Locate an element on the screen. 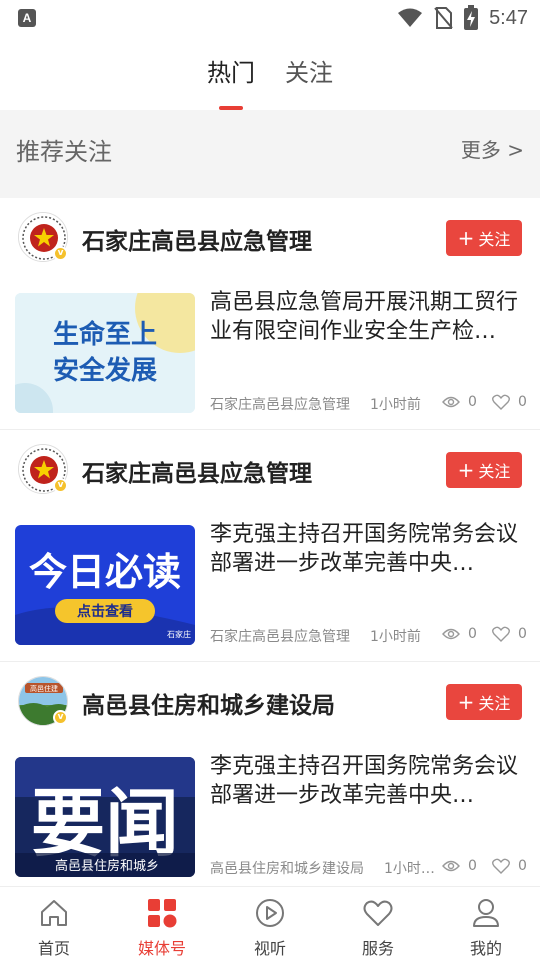 The height and width of the screenshot is (960, 540). home-icon is located at coordinates (54, 913).